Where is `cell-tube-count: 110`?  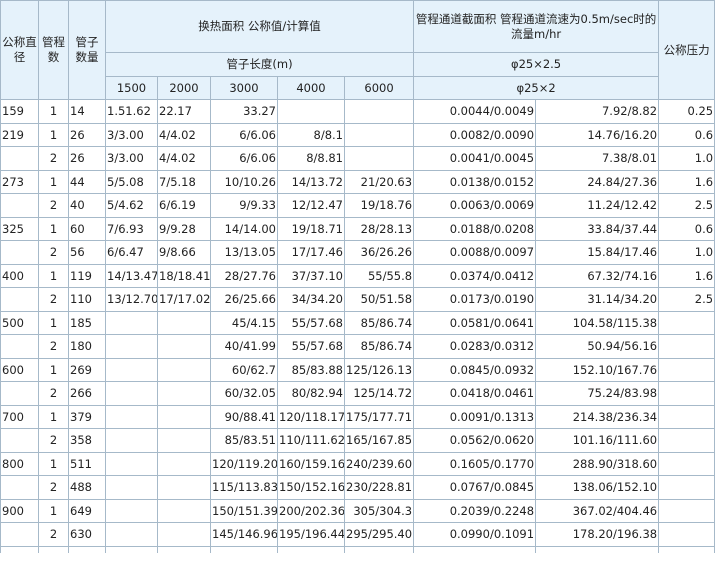 cell-tube-count: 110 is located at coordinates (87, 299).